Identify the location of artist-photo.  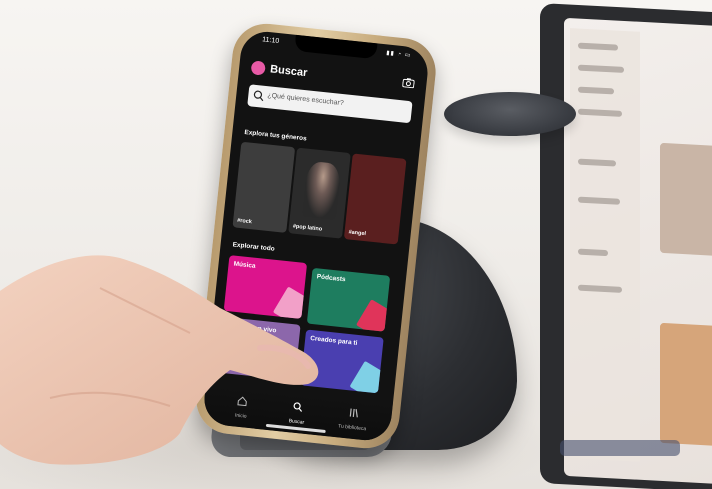
(321, 190).